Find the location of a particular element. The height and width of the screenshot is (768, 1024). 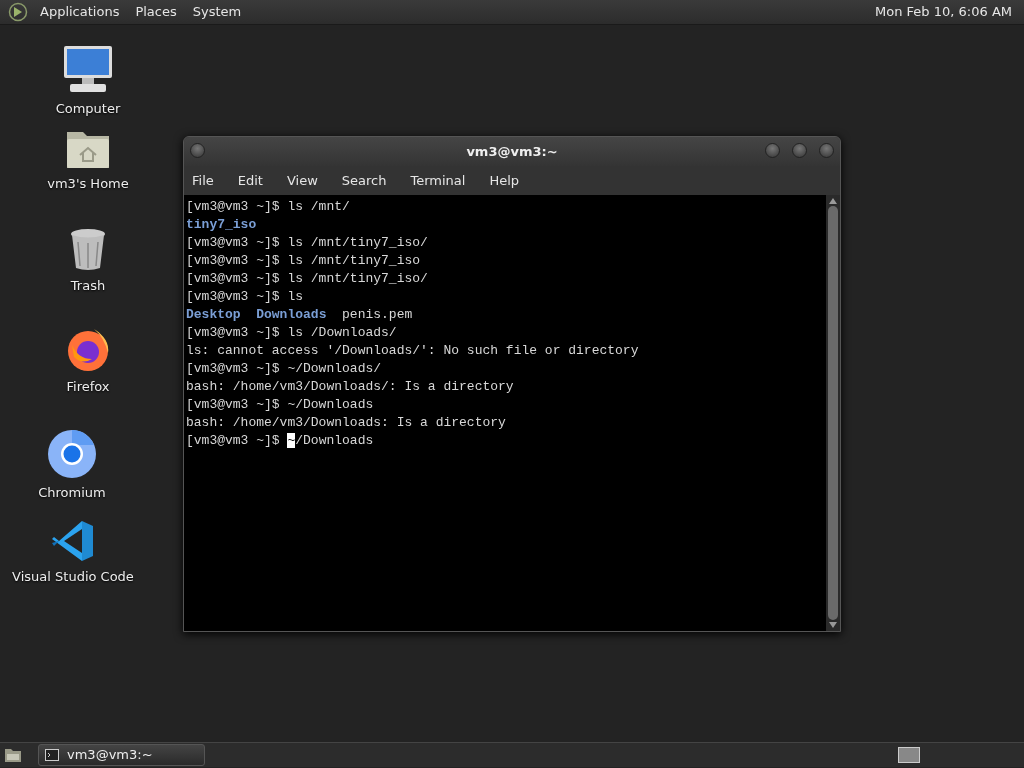

trash-icon is located at coordinates (88, 250).